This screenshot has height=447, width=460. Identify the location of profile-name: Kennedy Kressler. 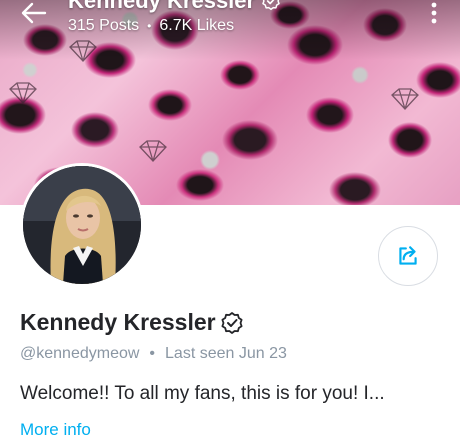
(118, 322).